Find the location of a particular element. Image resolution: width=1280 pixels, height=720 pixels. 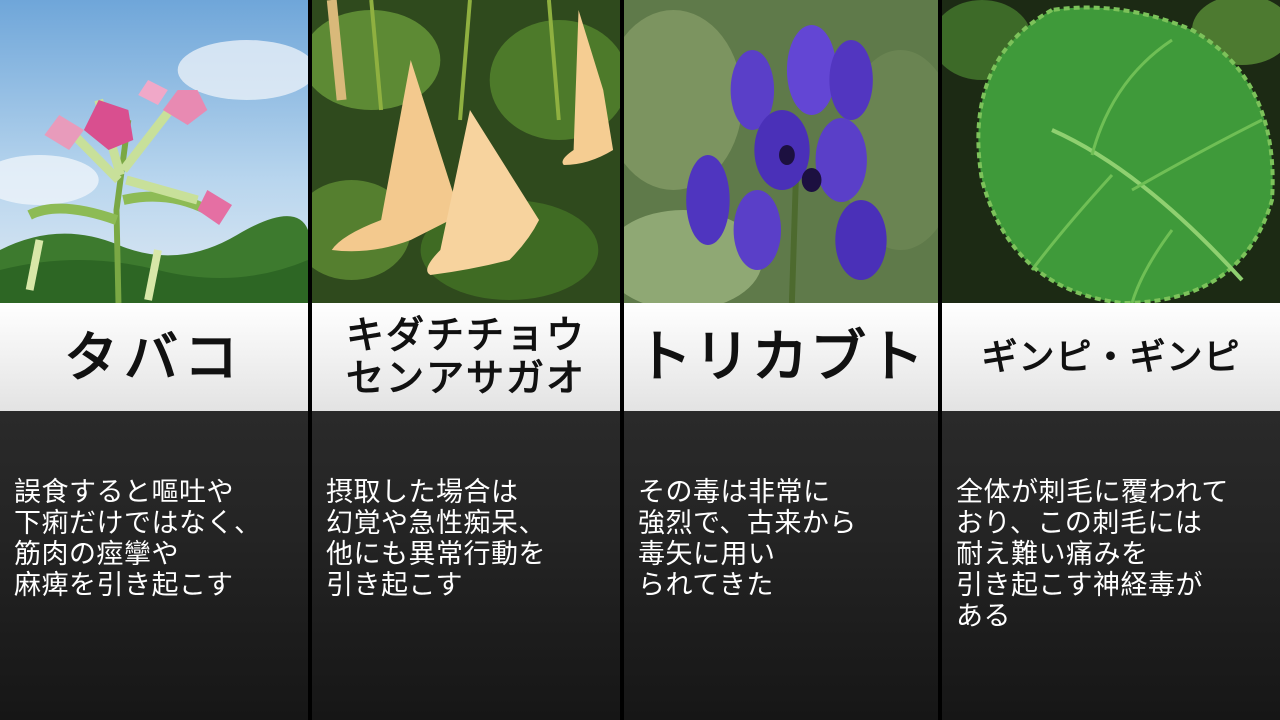

stinging-leaf-image is located at coordinates (1111, 151).